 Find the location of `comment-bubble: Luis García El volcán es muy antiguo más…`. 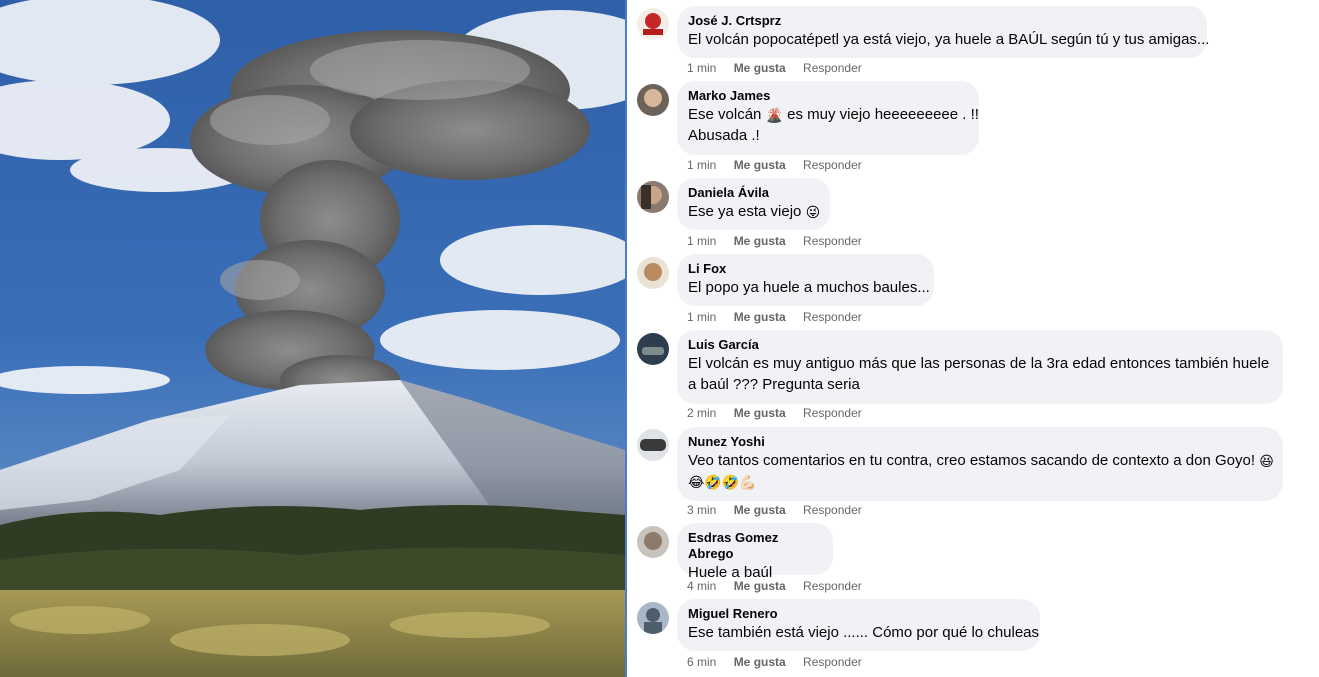

comment-bubble: Luis García El volcán es muy antiguo más… is located at coordinates (980, 367).